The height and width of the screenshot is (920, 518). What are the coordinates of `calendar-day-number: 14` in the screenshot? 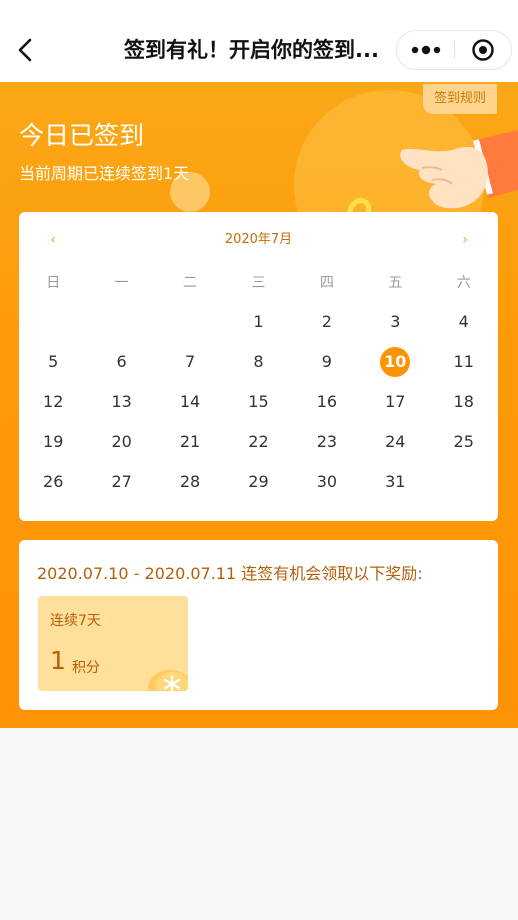 It's located at (190, 402).